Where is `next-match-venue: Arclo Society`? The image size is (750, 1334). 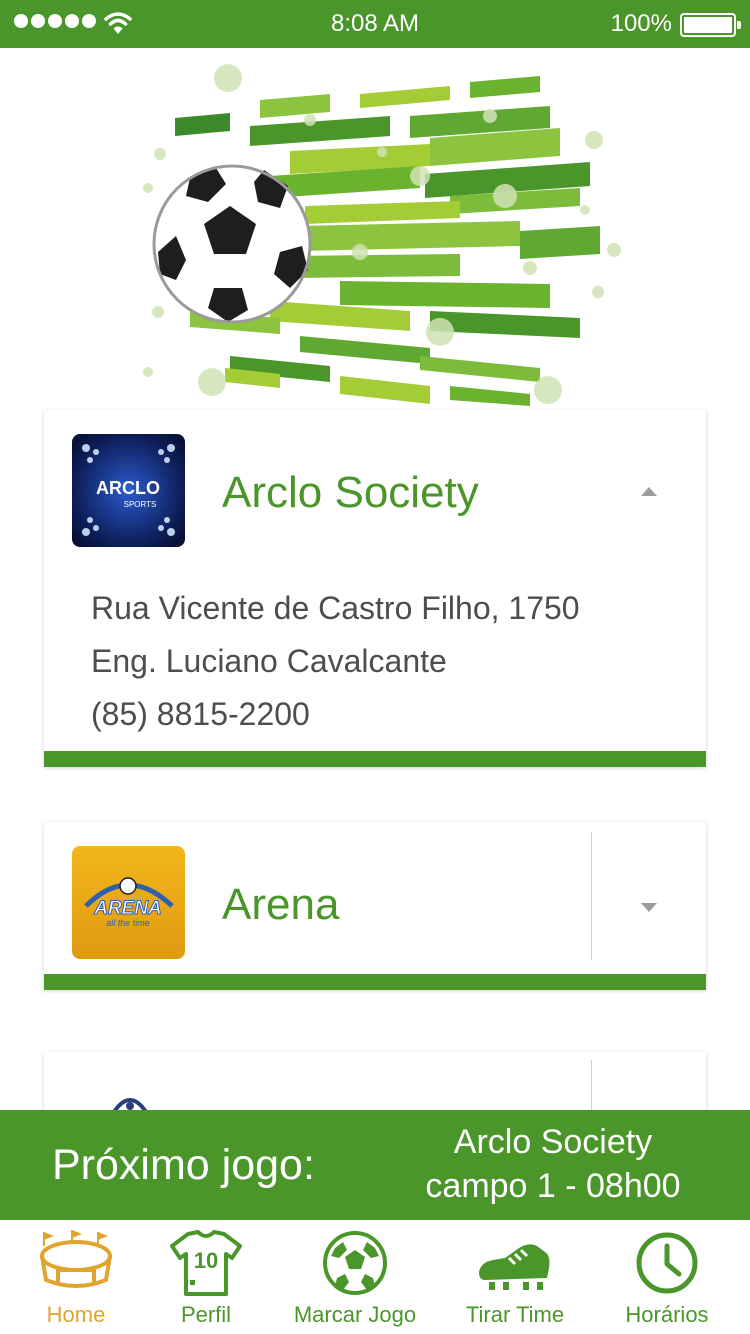
next-match-venue: Arclo Society is located at coordinates (553, 1142).